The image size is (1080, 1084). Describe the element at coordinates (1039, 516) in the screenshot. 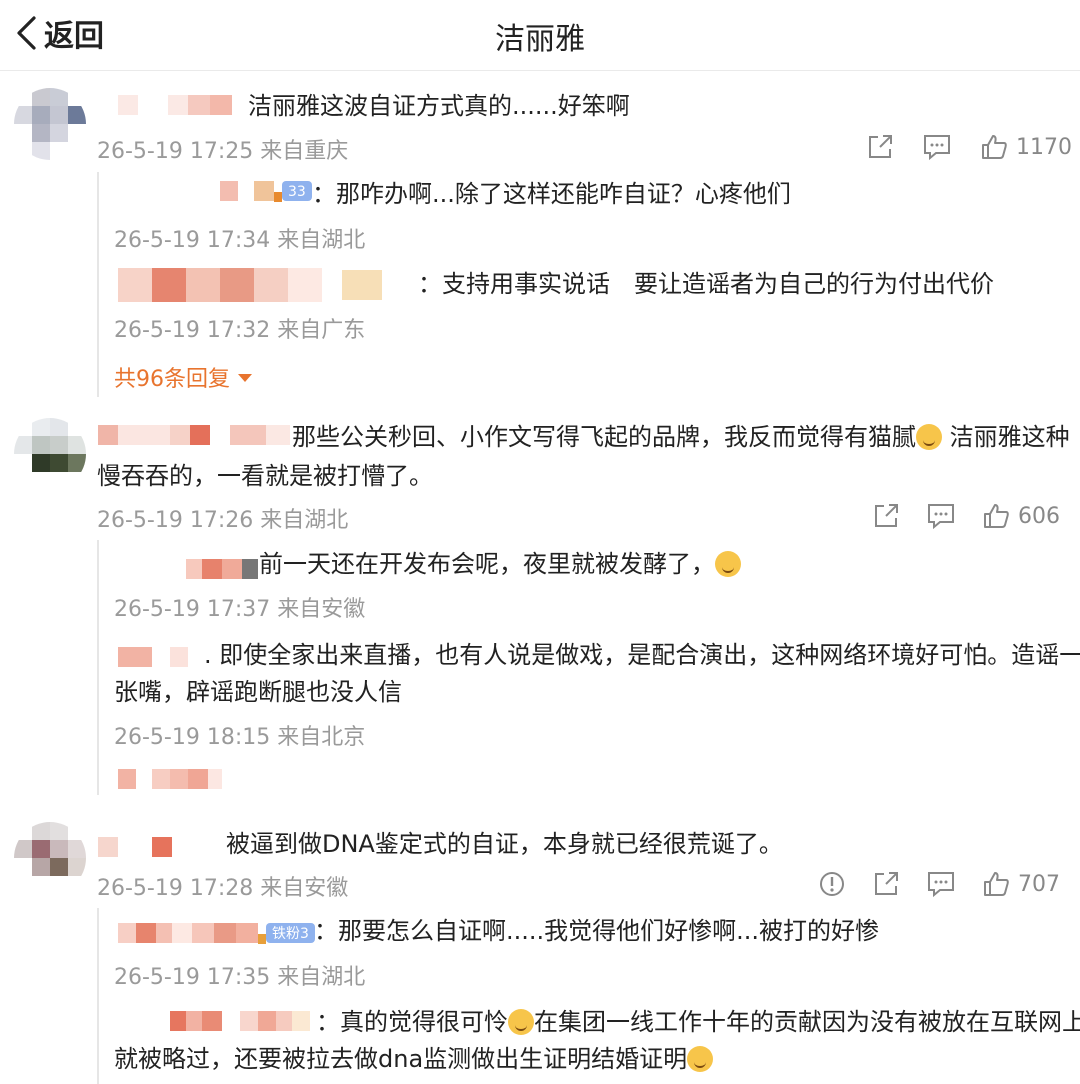

I see `like-count: 606` at that location.